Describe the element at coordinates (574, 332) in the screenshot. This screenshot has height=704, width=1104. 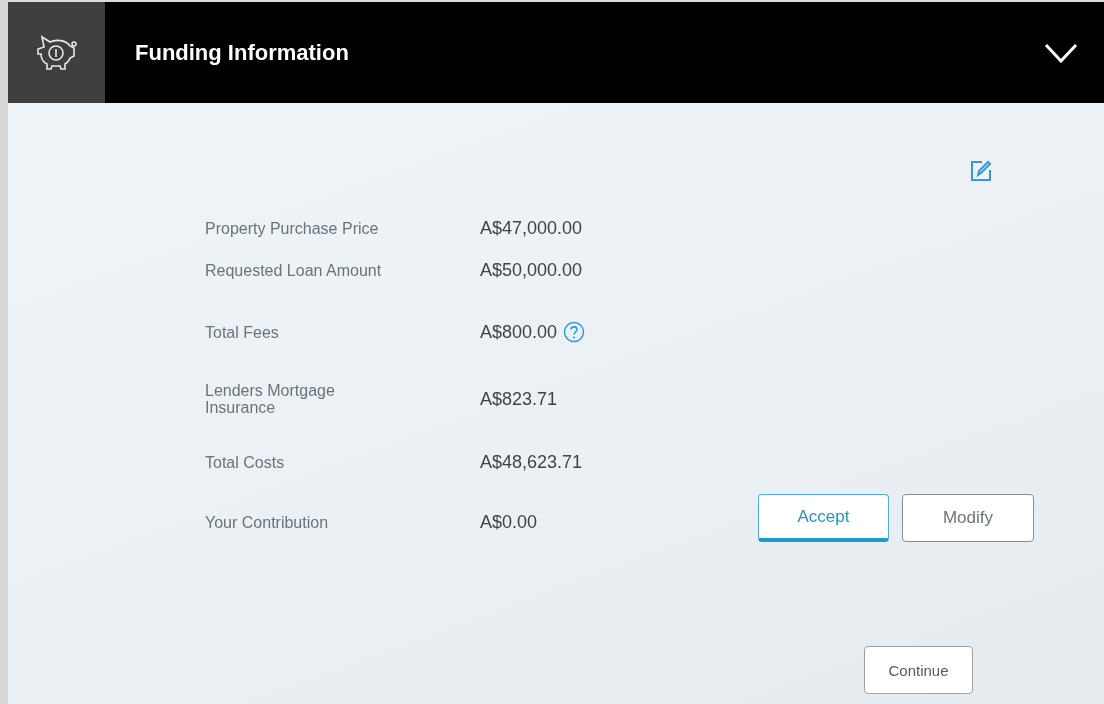
I see `help-icon` at that location.